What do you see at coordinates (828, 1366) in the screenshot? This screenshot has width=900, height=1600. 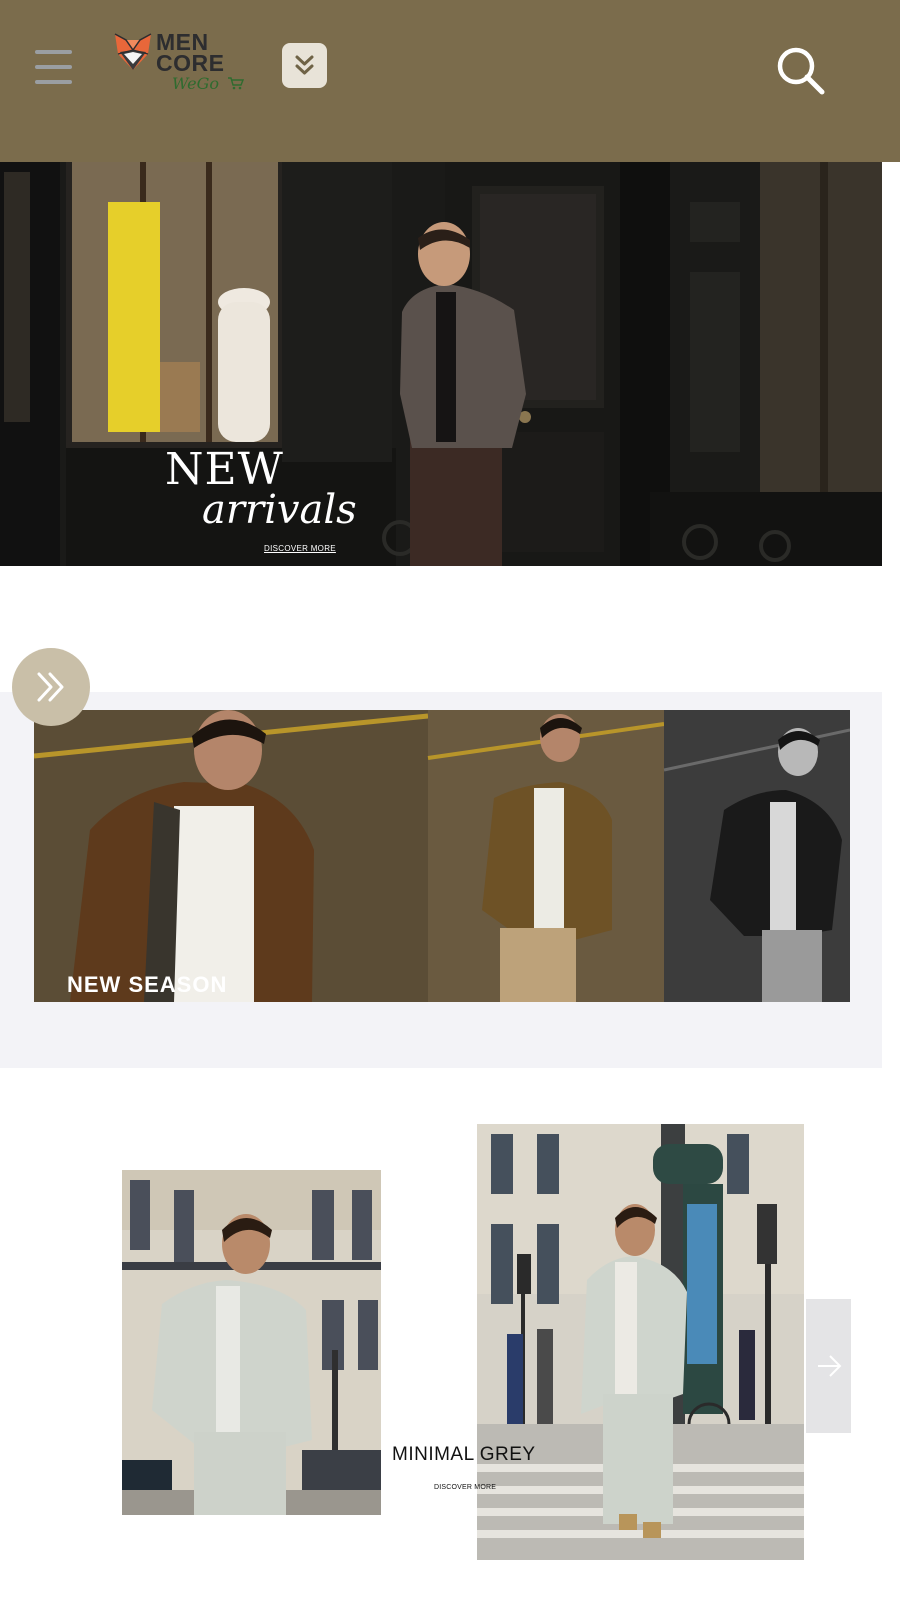 I see `arrow-right-icon` at bounding box center [828, 1366].